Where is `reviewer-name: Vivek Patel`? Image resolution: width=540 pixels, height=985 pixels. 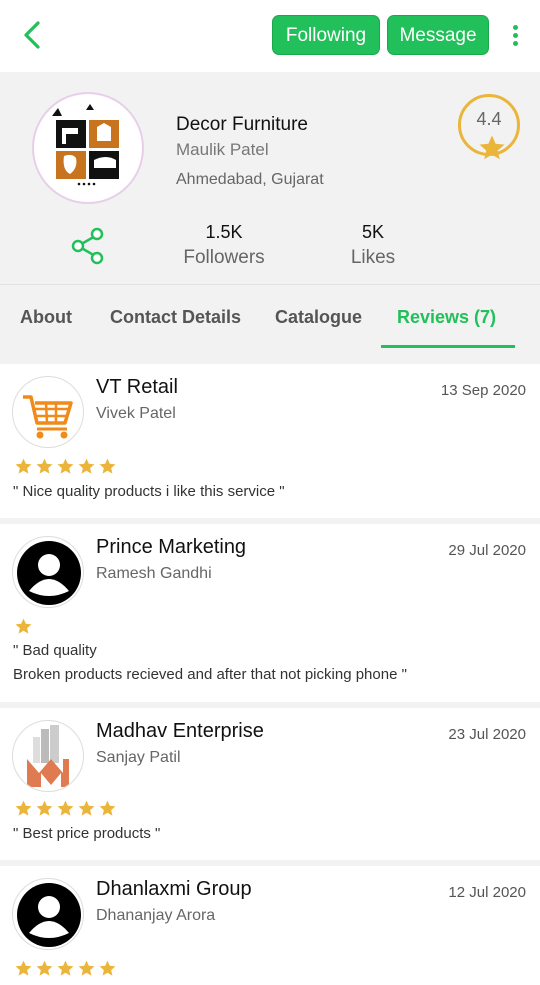
reviewer-name: Vivek Patel is located at coordinates (136, 413).